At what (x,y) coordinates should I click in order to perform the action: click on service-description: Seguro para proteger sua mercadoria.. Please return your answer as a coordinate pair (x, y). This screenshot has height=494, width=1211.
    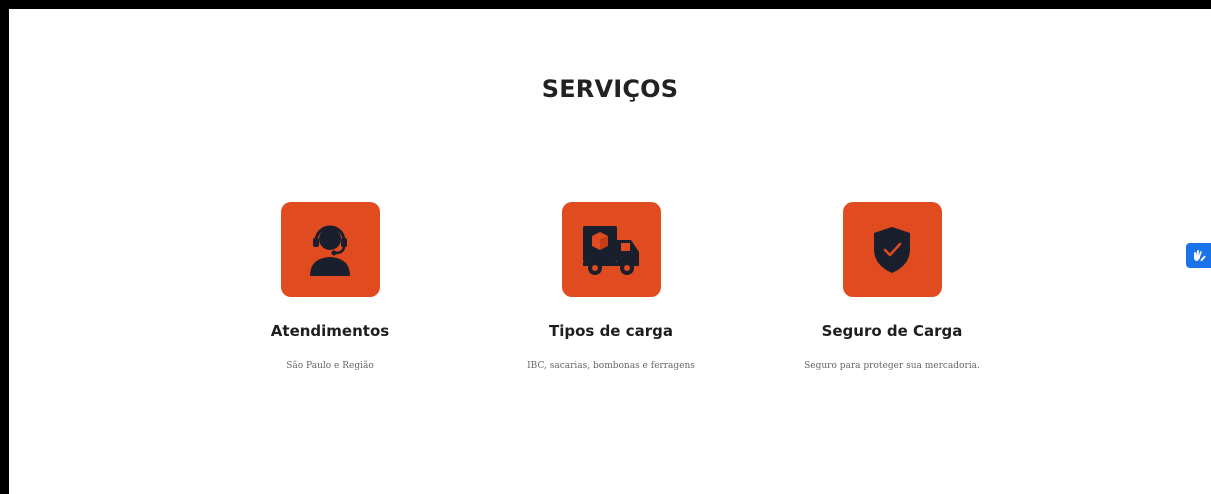
    Looking at the image, I should click on (892, 366).